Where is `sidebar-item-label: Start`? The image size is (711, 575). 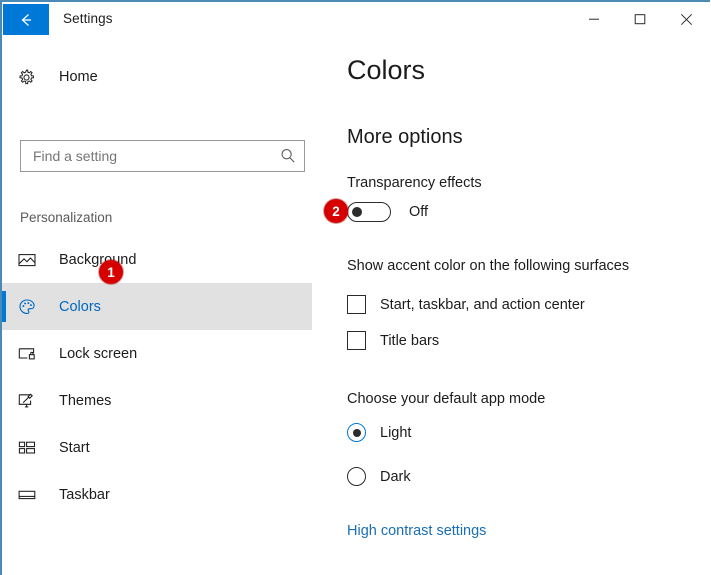 sidebar-item-label: Start is located at coordinates (74, 447).